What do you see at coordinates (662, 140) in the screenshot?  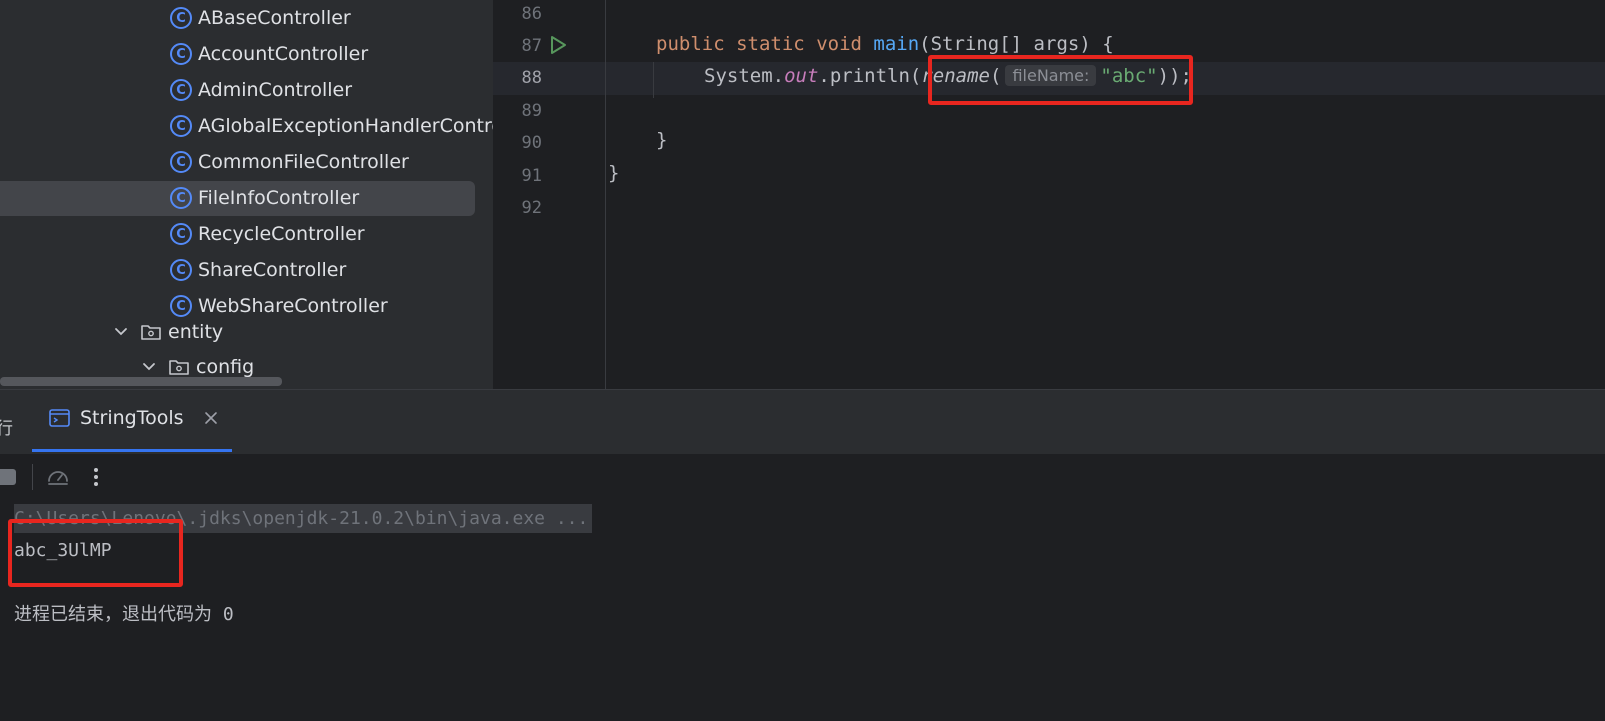 I see `code-line-90: }` at bounding box center [662, 140].